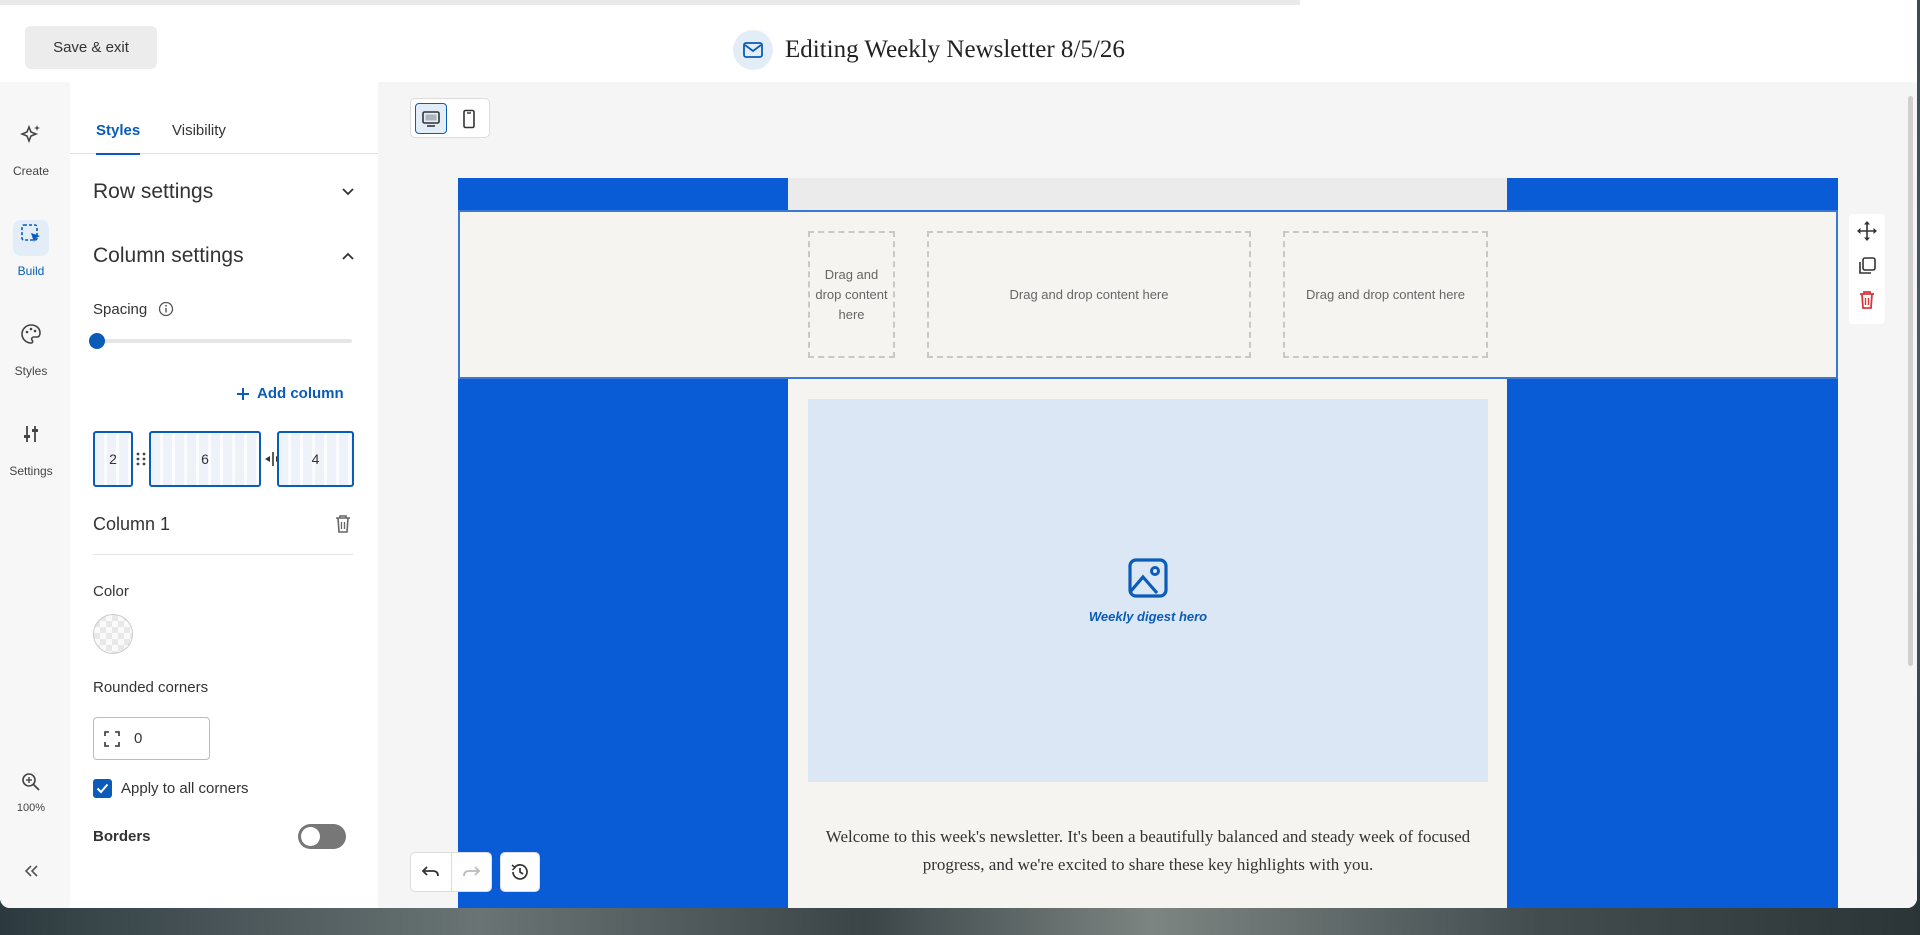 The image size is (1920, 935). Describe the element at coordinates (1089, 294) in the screenshot. I see `drop-zone-column-2: Drag and drop content here` at that location.